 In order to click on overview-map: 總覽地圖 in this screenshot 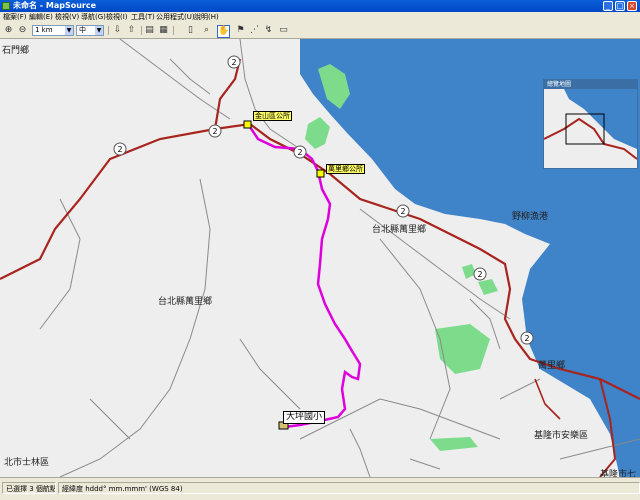, I will do `click(590, 124)`.